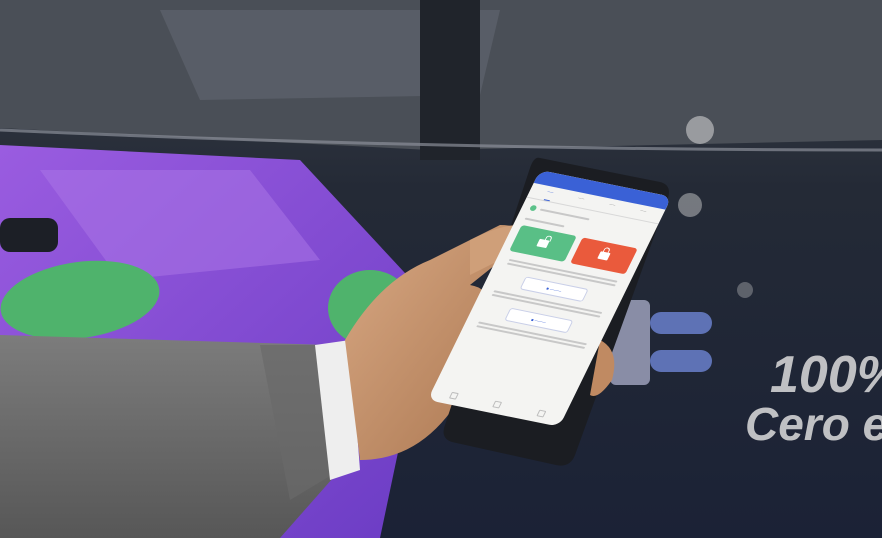 The image size is (882, 538). I want to click on door-handle, so click(29, 235).